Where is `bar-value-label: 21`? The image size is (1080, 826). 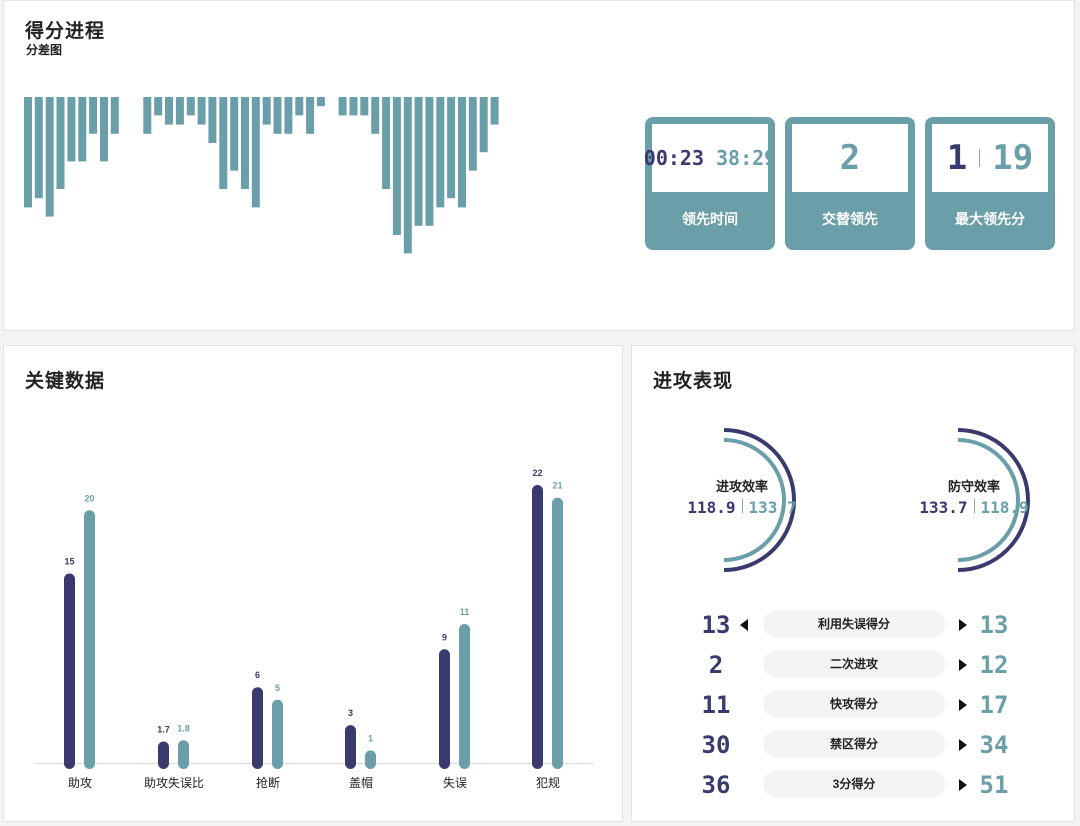 bar-value-label: 21 is located at coordinates (557, 486).